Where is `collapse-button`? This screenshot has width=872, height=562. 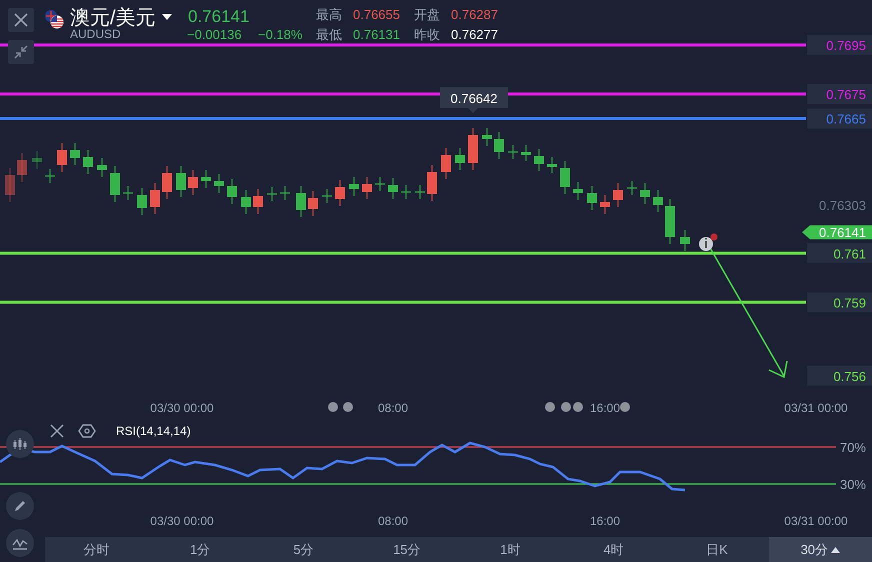 collapse-button is located at coordinates (21, 52).